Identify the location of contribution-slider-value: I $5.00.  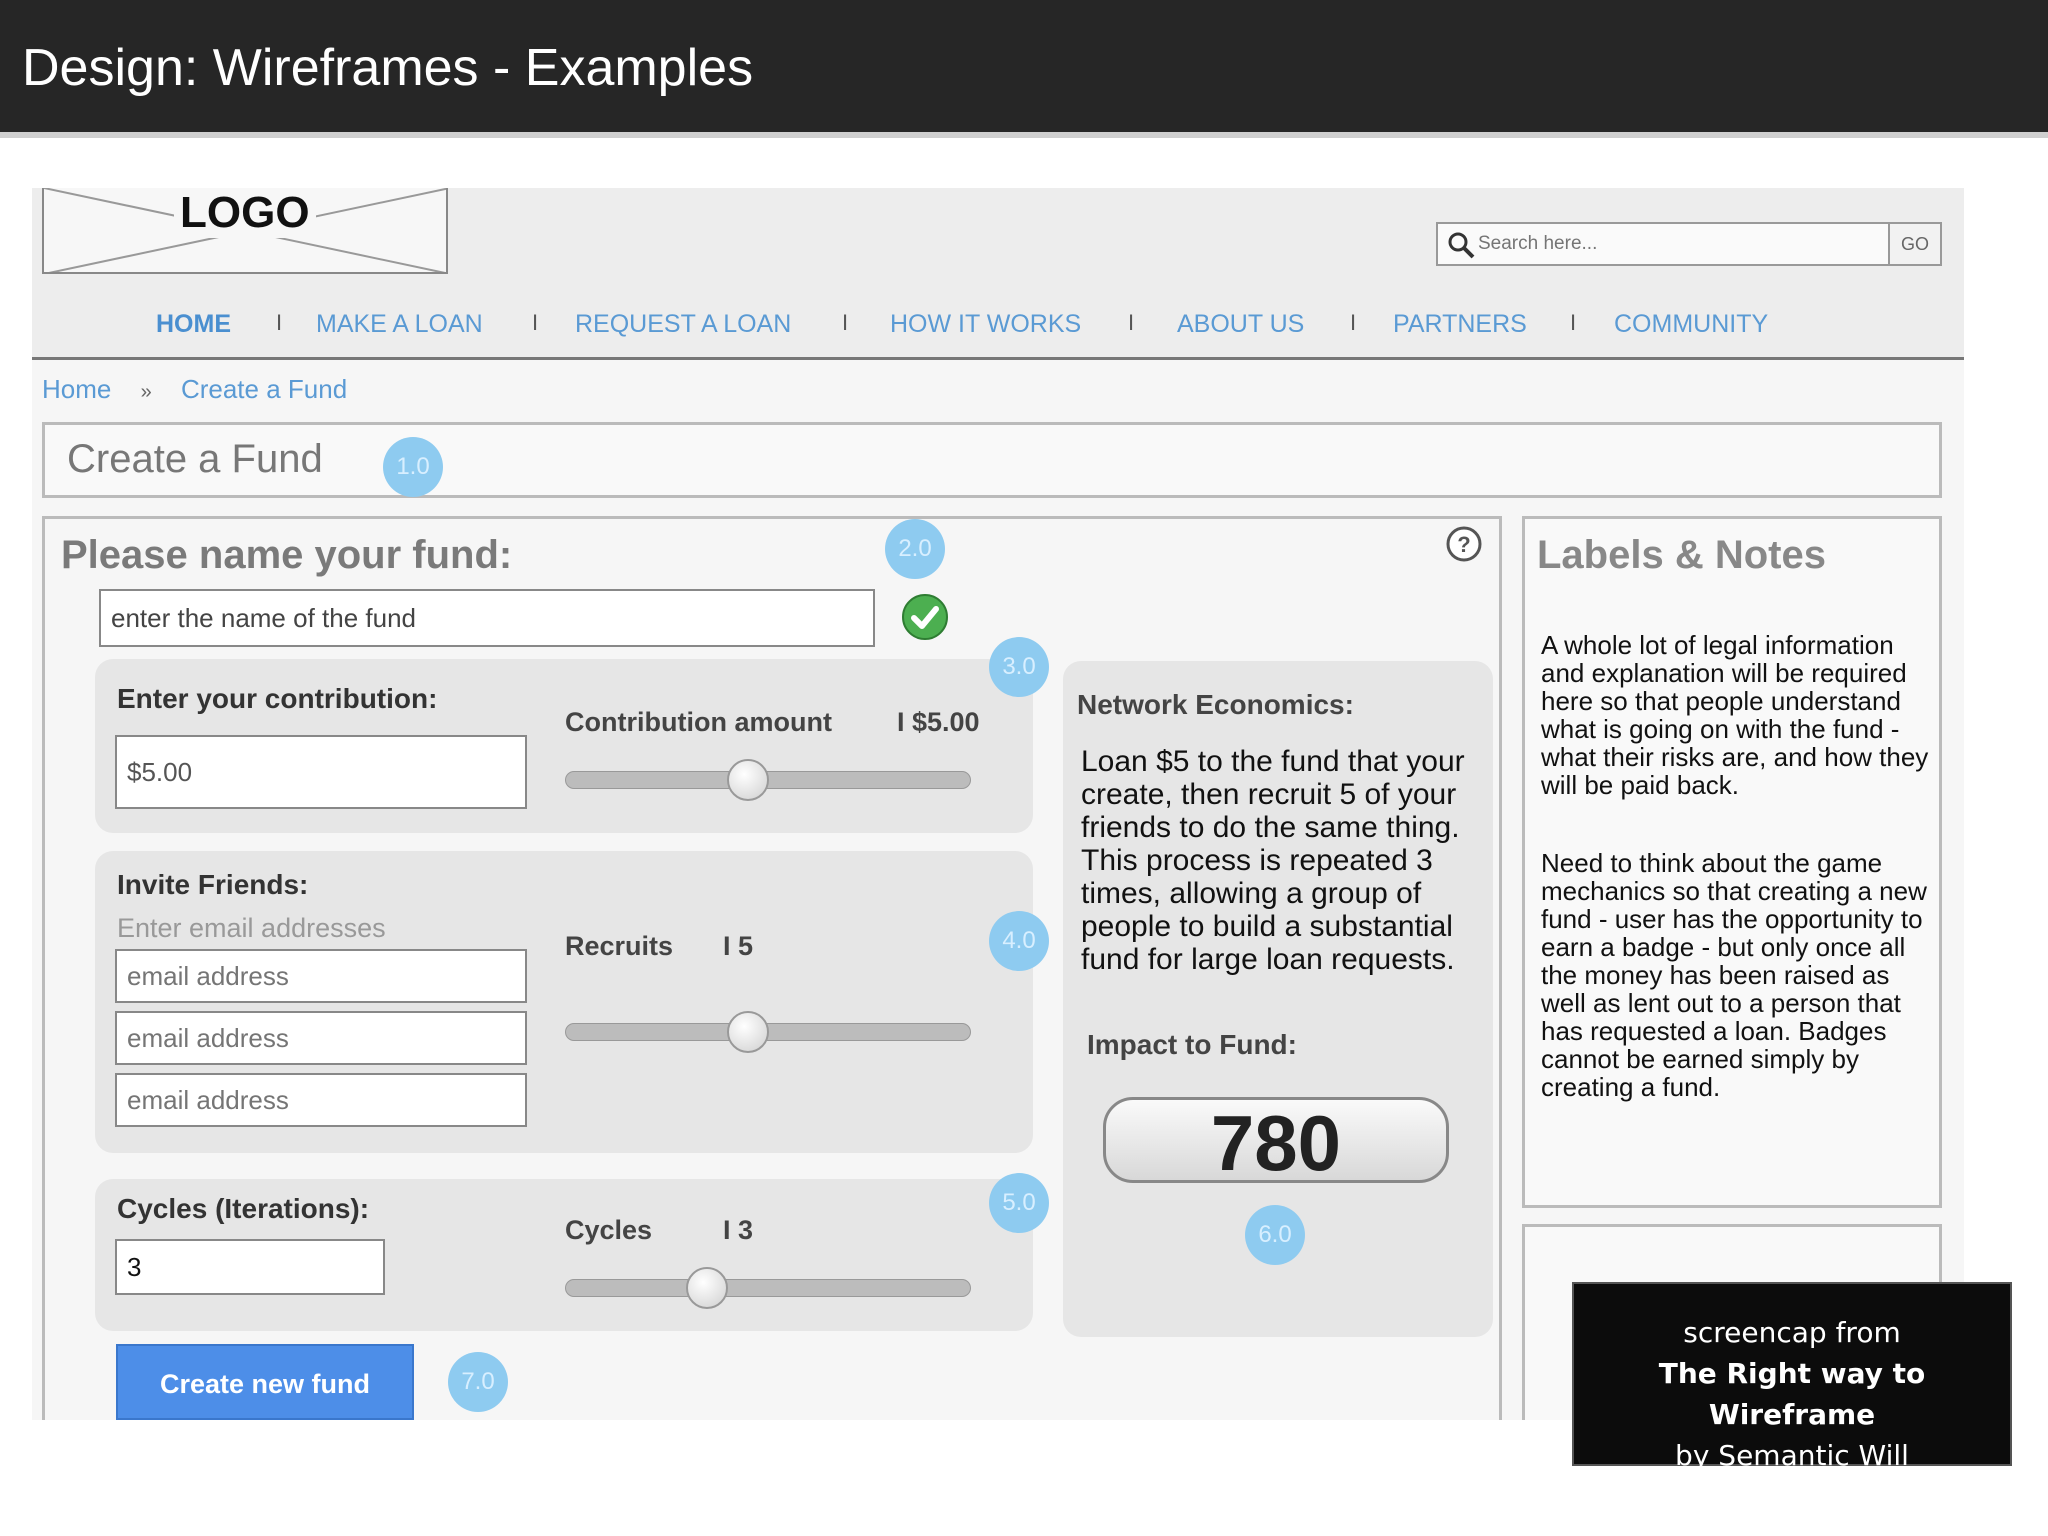
(938, 722).